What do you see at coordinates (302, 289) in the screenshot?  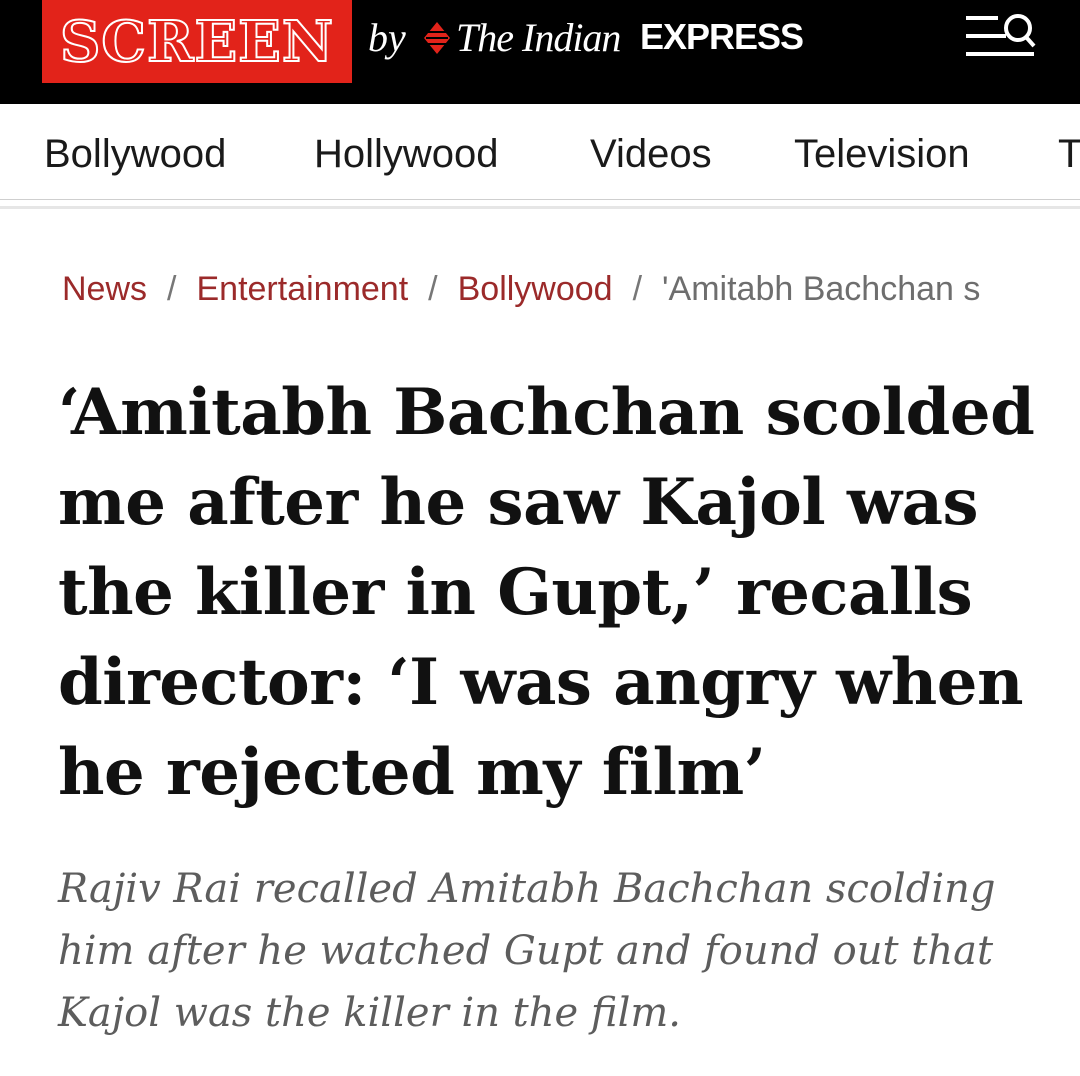 I see `breadcrumb-entertainment: Entertainment` at bounding box center [302, 289].